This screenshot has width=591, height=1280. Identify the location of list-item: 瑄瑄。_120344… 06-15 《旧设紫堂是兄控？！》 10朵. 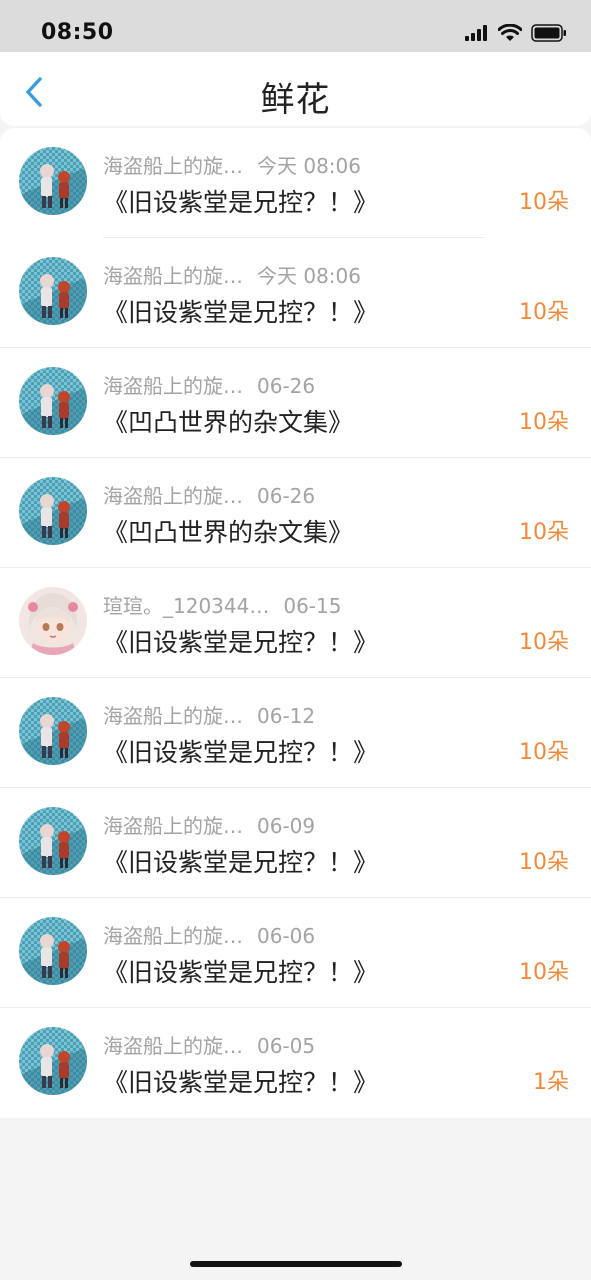
(295, 623).